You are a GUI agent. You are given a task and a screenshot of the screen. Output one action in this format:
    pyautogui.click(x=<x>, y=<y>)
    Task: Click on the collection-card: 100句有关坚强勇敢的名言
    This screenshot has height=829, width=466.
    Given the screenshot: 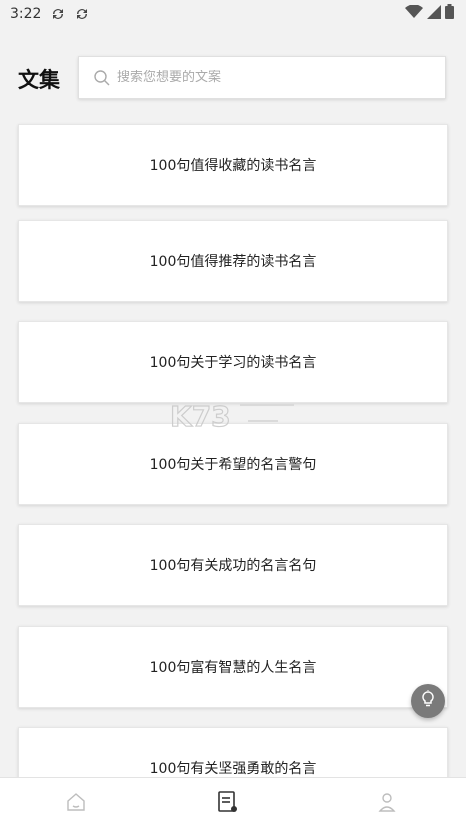 What is the action you would take?
    pyautogui.click(x=233, y=752)
    